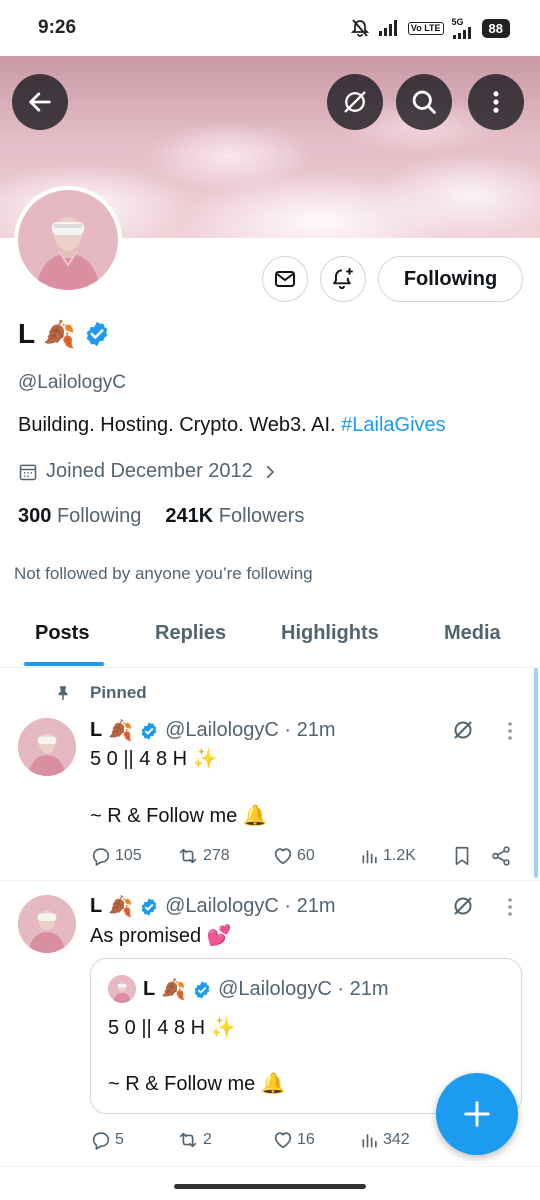 This screenshot has width=540, height=1200. I want to click on notifications-button, so click(343, 279).